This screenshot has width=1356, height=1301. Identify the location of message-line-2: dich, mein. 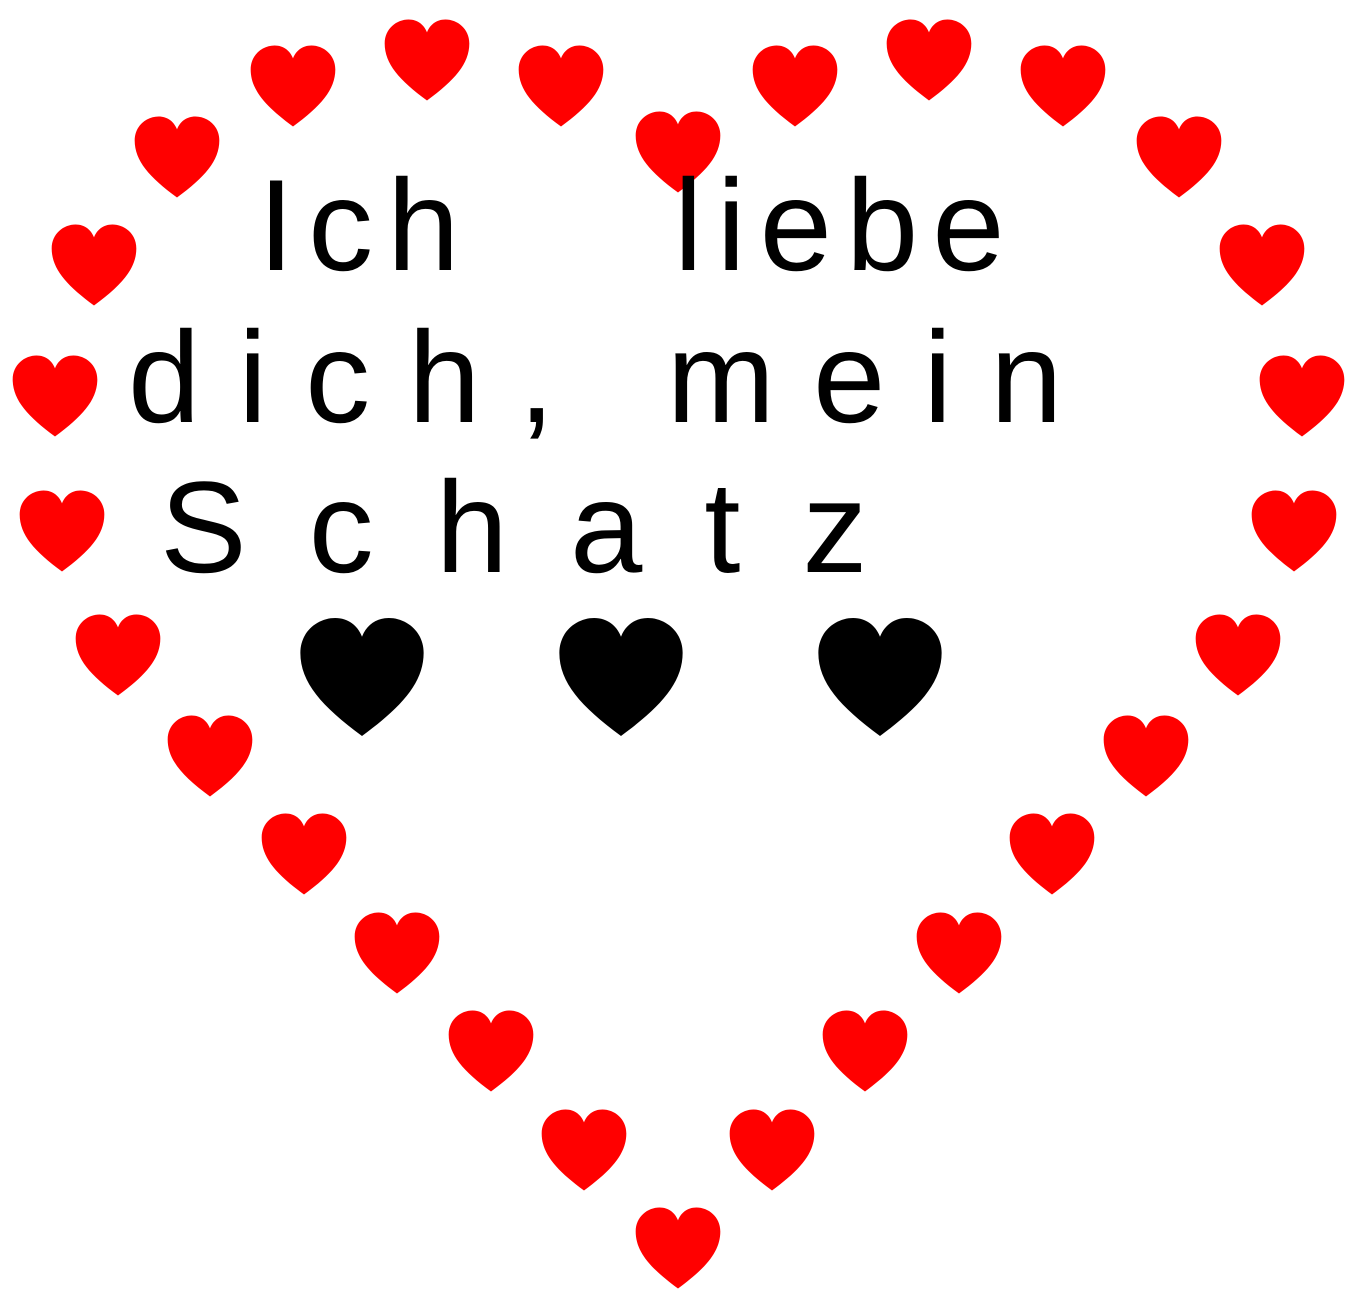
(614, 377).